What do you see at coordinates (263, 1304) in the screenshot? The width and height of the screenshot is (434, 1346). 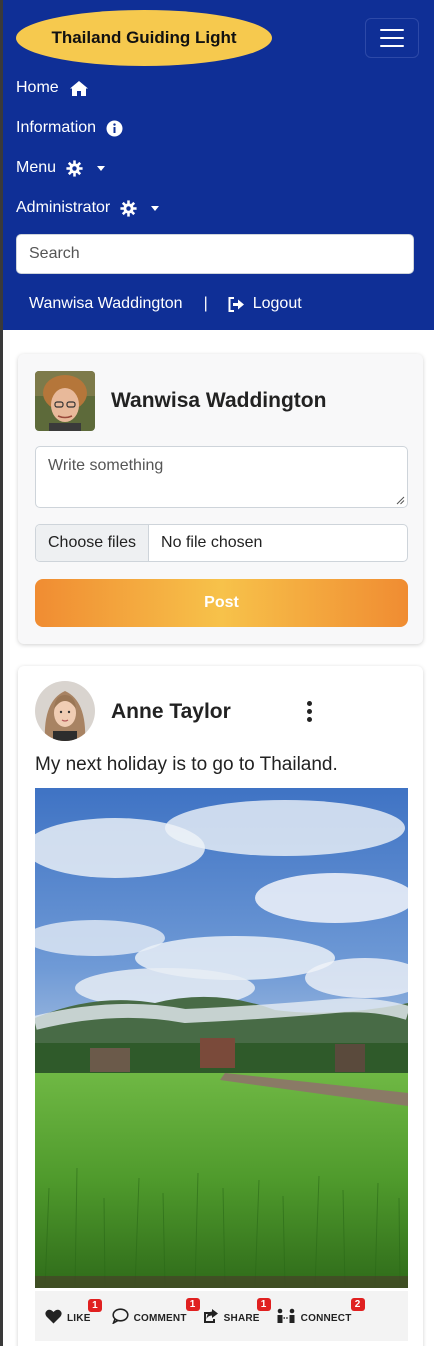 I see `share-count-badge: 1` at bounding box center [263, 1304].